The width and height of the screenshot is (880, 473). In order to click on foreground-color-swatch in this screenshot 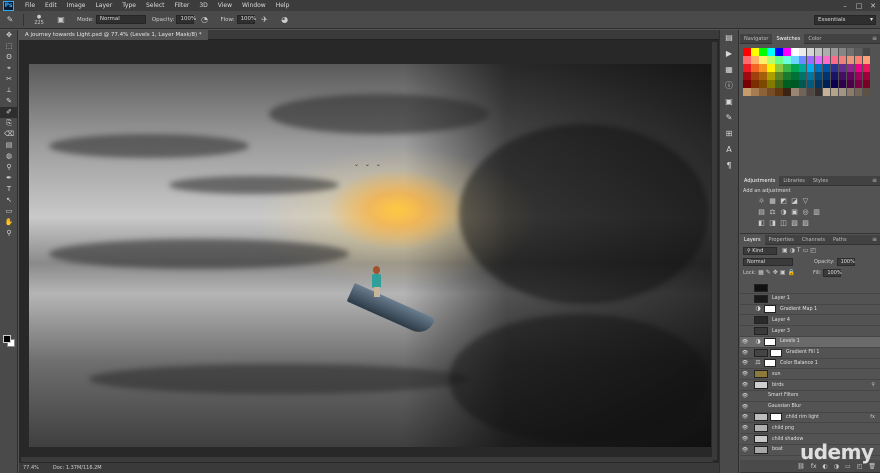, I will do `click(7, 339)`.